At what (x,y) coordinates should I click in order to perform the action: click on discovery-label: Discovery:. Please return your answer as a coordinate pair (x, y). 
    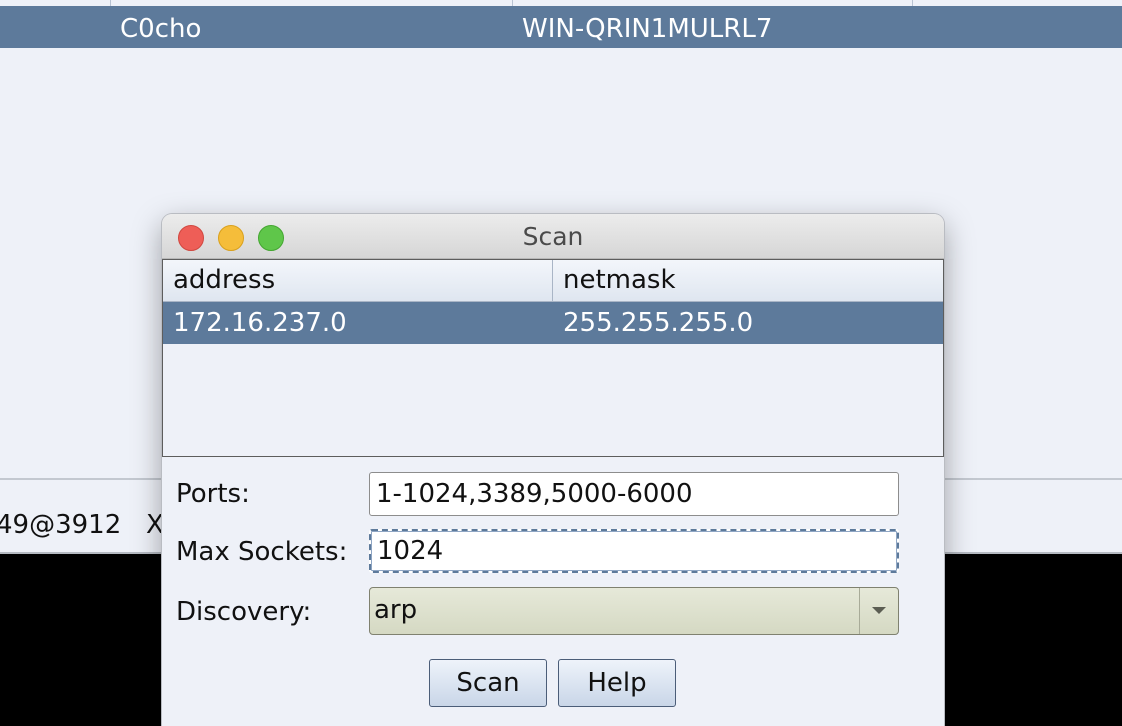
    Looking at the image, I should click on (244, 612).